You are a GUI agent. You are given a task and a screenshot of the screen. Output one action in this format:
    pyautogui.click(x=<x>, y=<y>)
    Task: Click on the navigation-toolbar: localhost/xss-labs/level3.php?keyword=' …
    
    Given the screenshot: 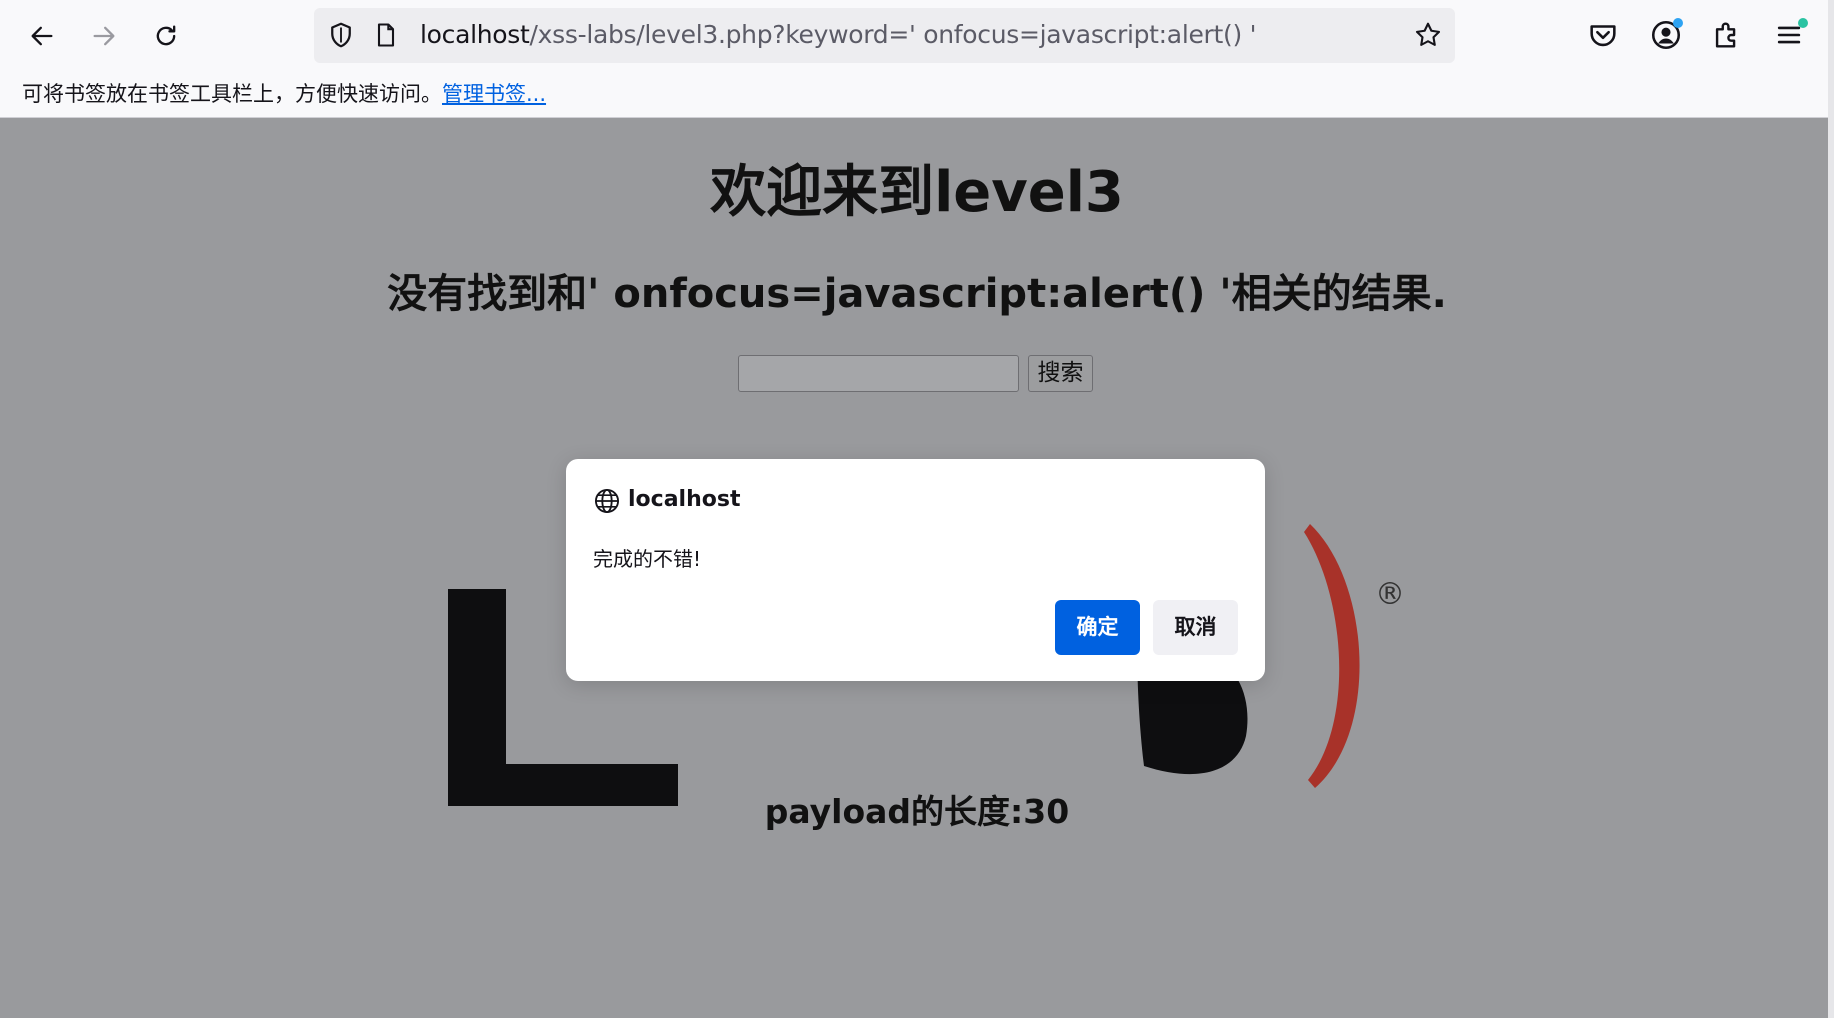 What is the action you would take?
    pyautogui.click(x=917, y=36)
    